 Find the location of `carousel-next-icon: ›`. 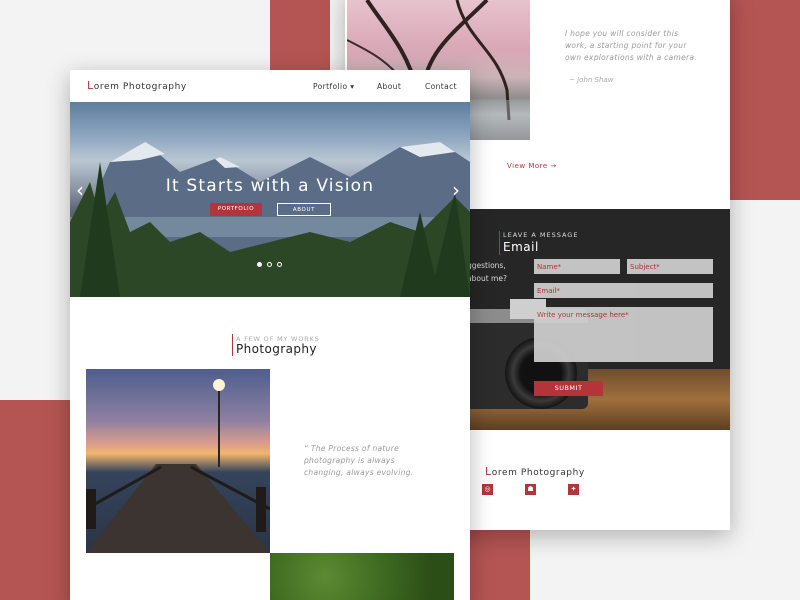

carousel-next-icon: › is located at coordinates (456, 190).